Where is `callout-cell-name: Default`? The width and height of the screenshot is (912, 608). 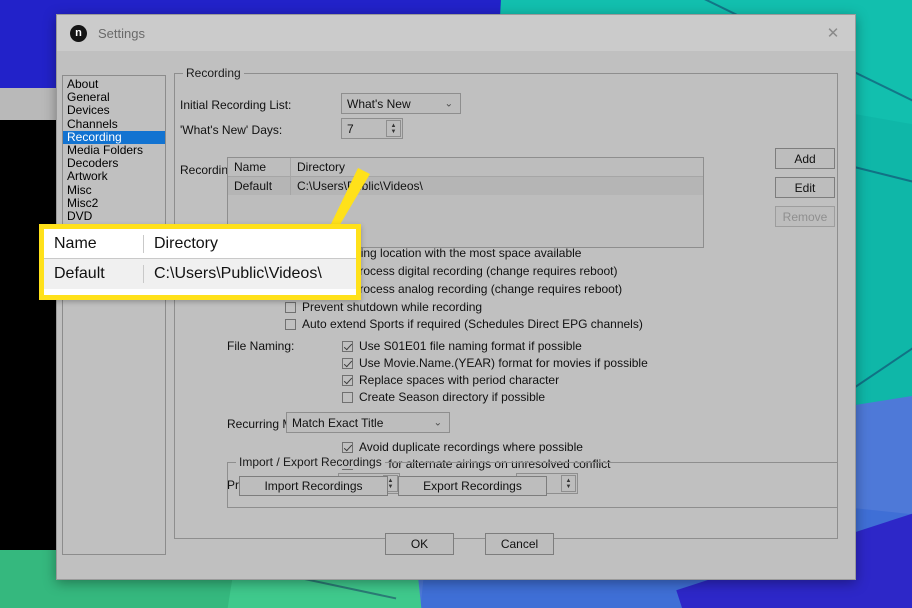
callout-cell-name: Default is located at coordinates (94, 274).